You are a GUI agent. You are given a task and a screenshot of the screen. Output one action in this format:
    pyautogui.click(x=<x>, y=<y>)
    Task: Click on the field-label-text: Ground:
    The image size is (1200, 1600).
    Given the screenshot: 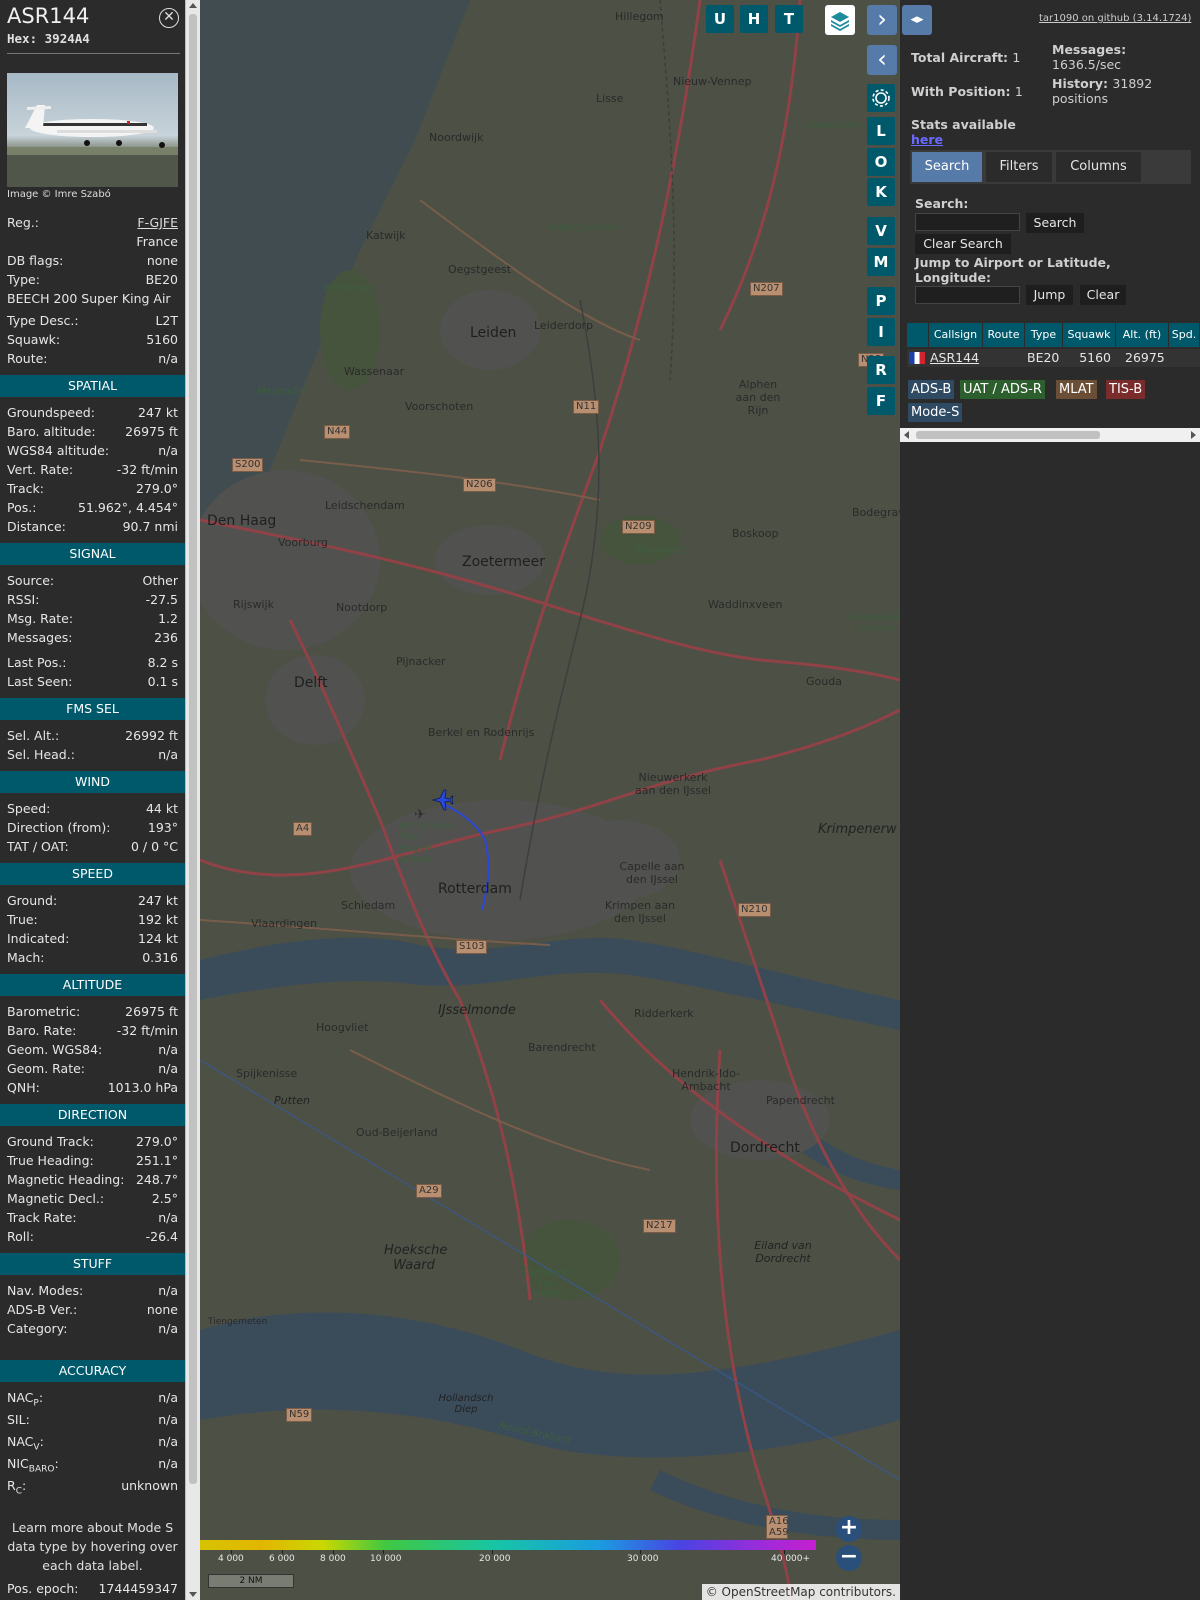 What is the action you would take?
    pyautogui.click(x=32, y=900)
    